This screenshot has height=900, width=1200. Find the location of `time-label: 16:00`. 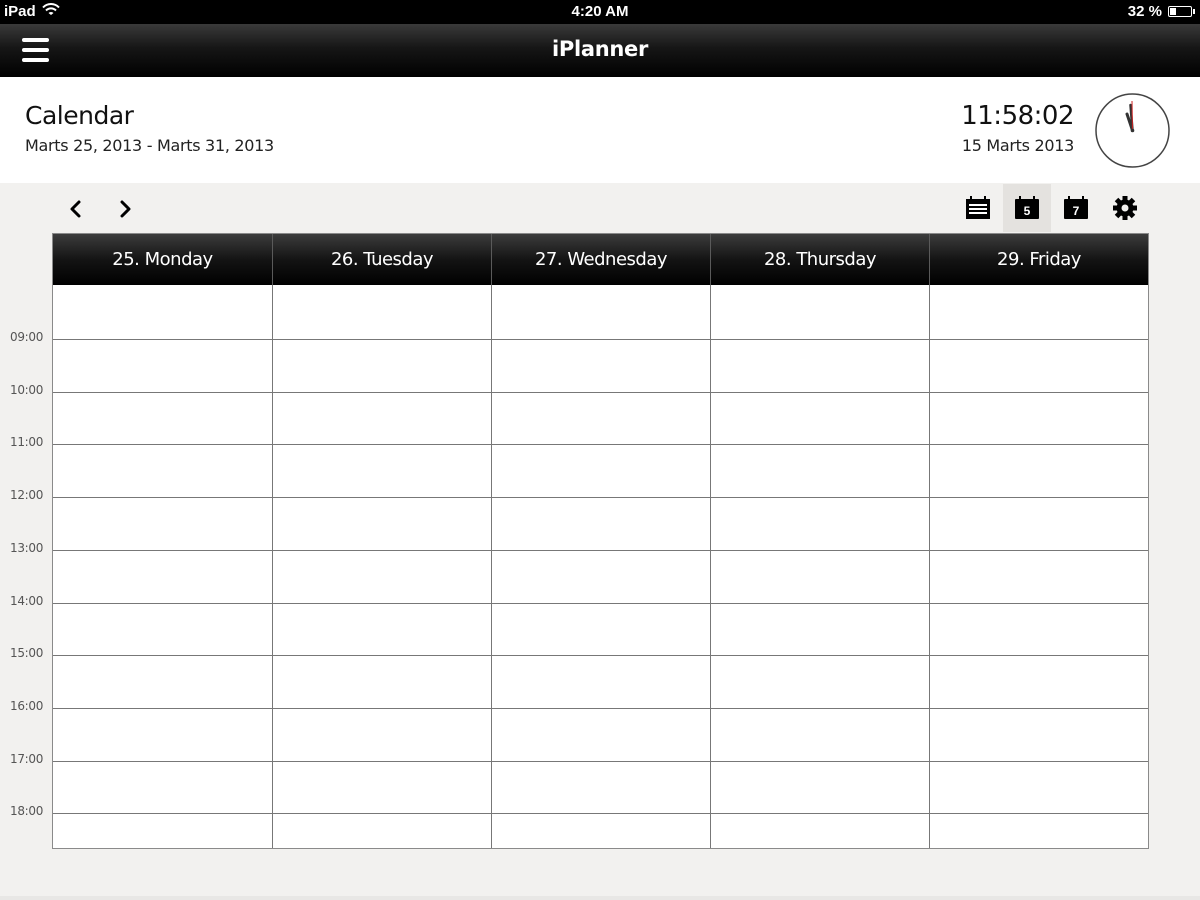

time-label: 16:00 is located at coordinates (27, 705).